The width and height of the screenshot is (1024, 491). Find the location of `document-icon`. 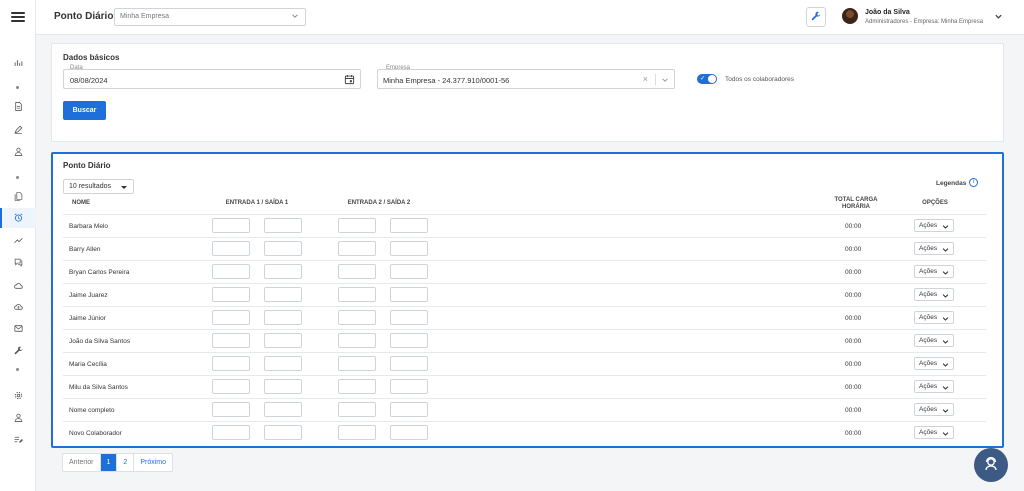

document-icon is located at coordinates (18, 106).